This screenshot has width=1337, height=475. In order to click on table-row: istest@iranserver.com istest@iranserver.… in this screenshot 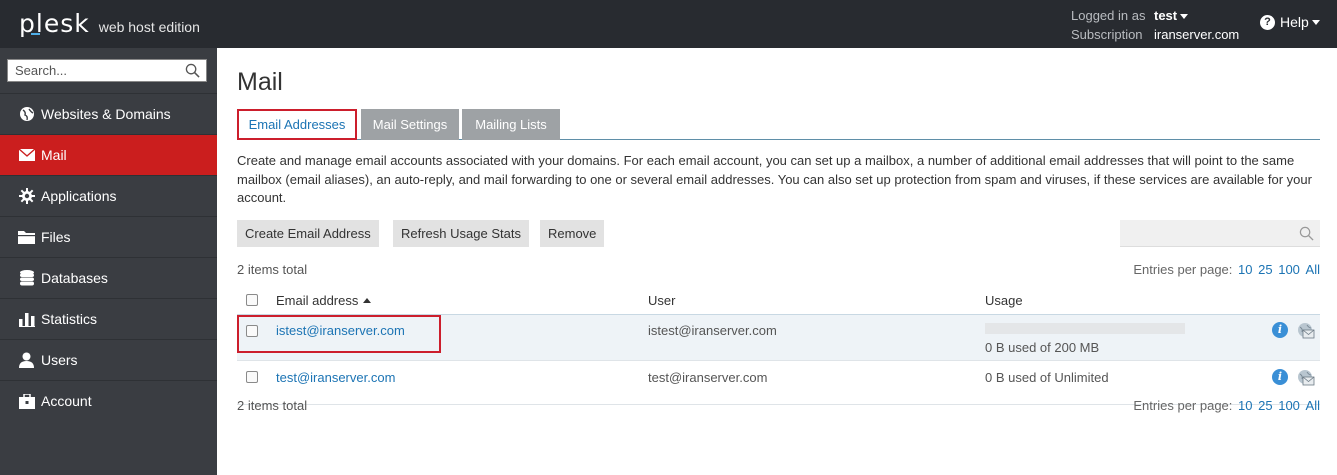, I will do `click(778, 338)`.